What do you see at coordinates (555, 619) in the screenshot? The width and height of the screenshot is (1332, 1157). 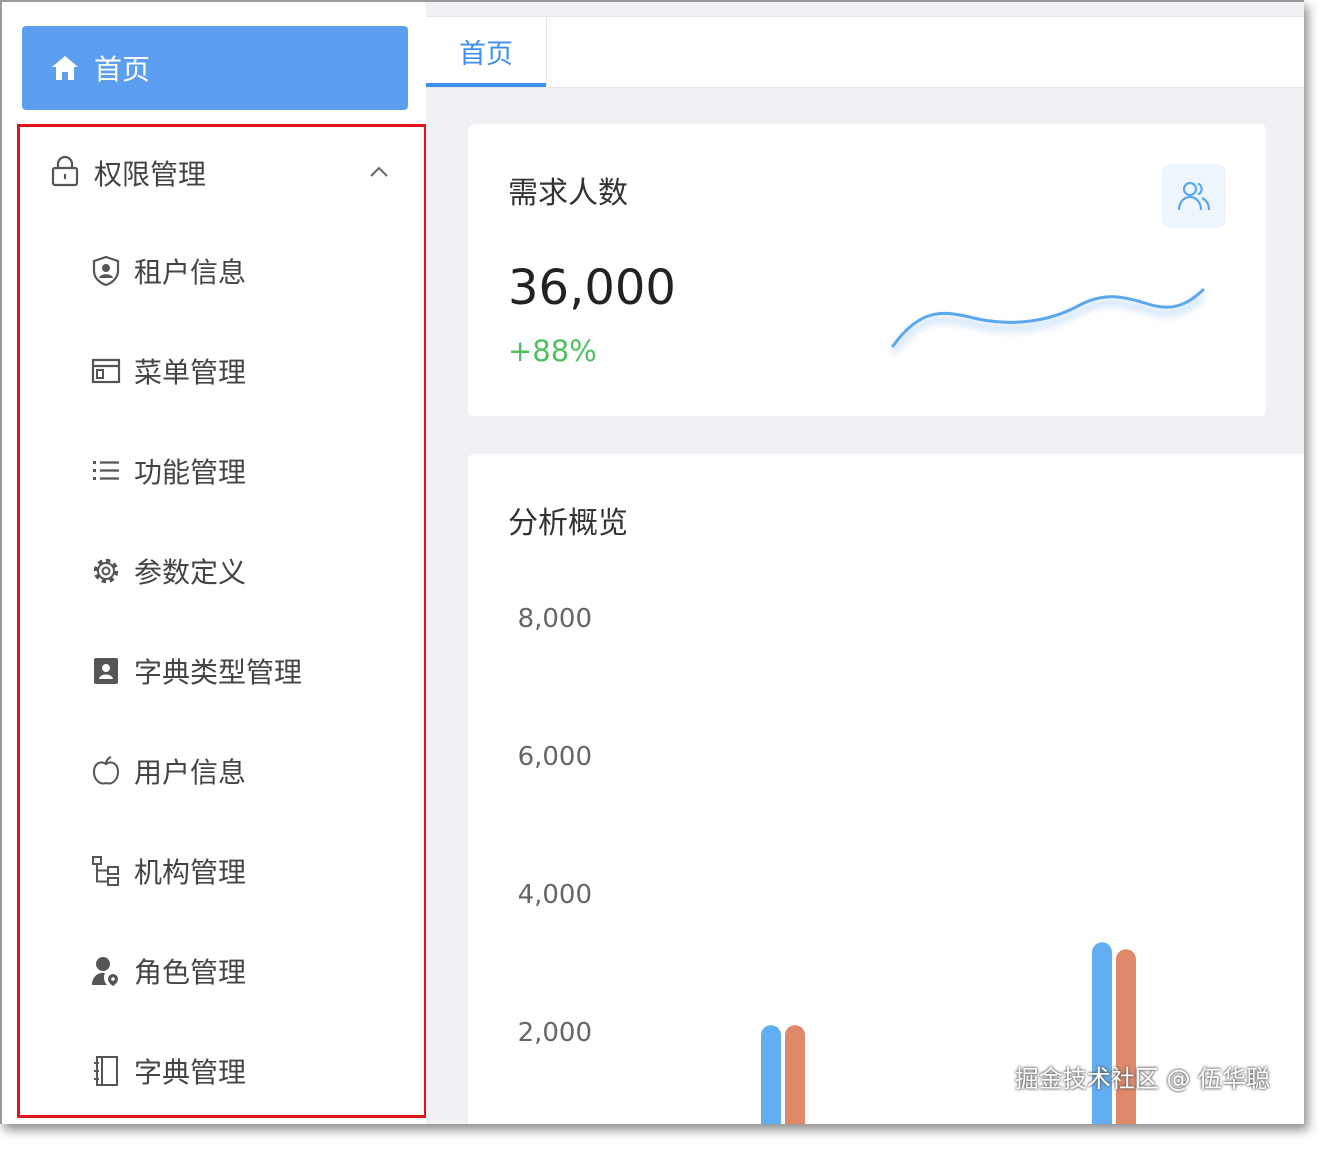 I see `y-tick-label: 8,000` at bounding box center [555, 619].